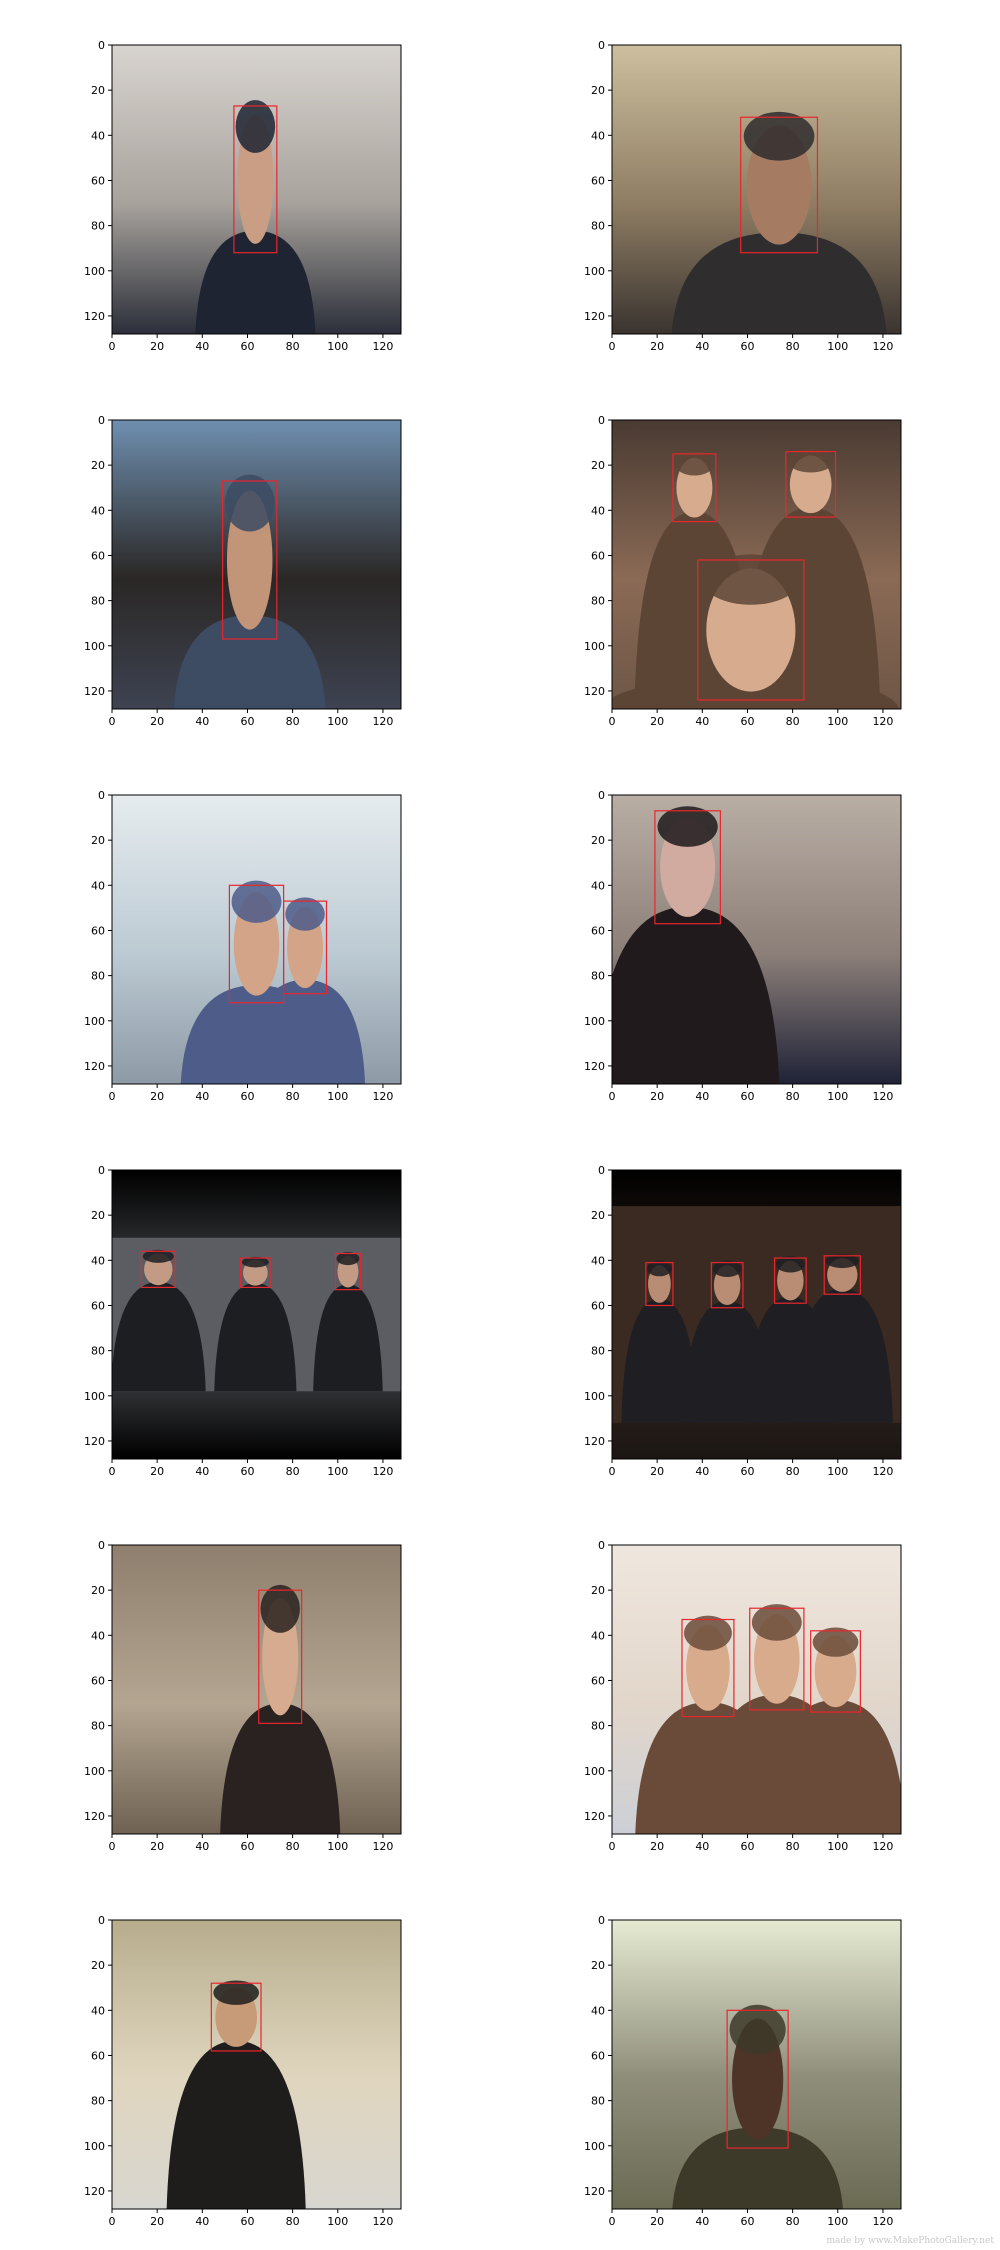  Describe the element at coordinates (910, 2241) in the screenshot. I see `watermark-text: made by www.MakePhotoGallery.net` at that location.